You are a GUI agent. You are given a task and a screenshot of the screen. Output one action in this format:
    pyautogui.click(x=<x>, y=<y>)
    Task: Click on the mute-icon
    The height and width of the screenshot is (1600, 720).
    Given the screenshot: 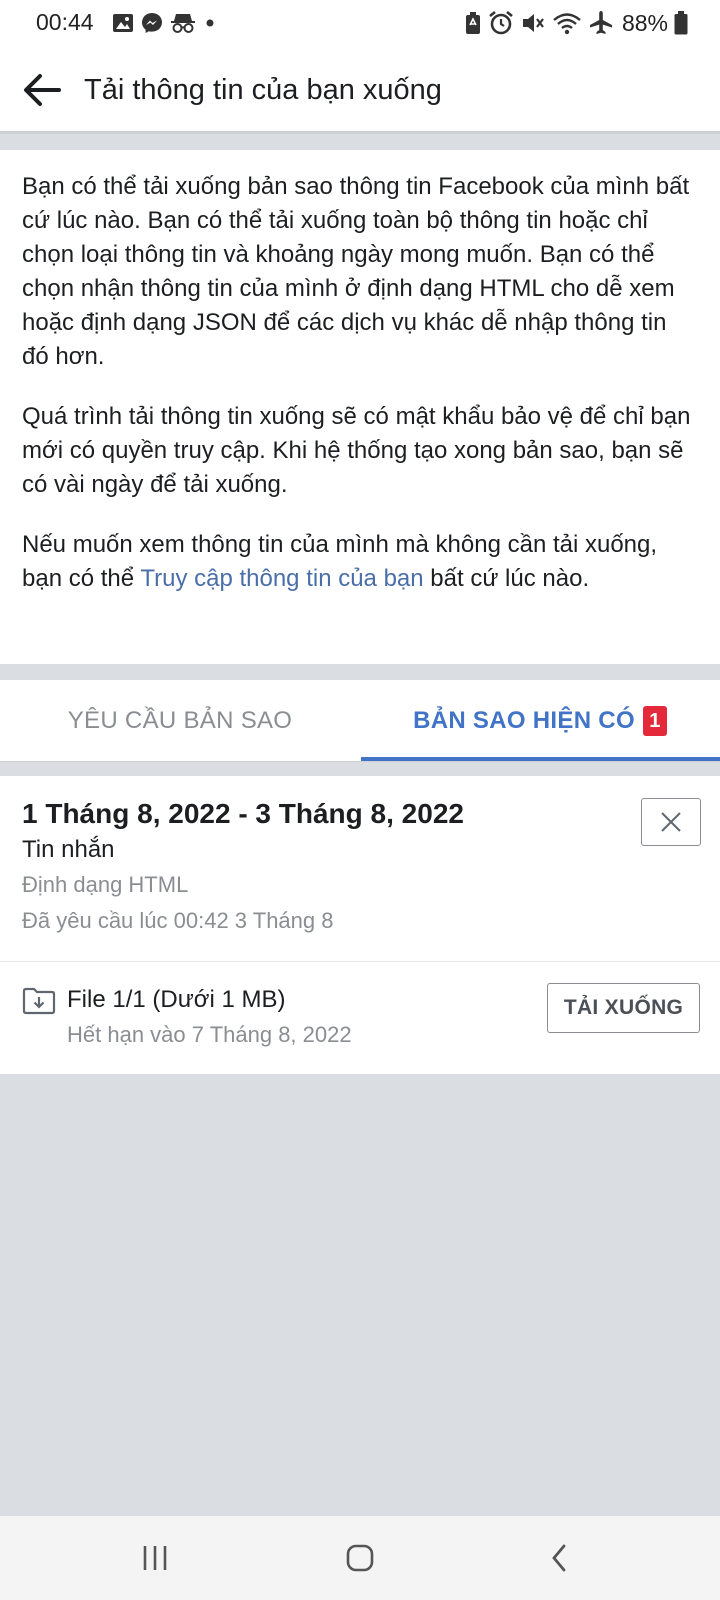 What is the action you would take?
    pyautogui.click(x=533, y=23)
    